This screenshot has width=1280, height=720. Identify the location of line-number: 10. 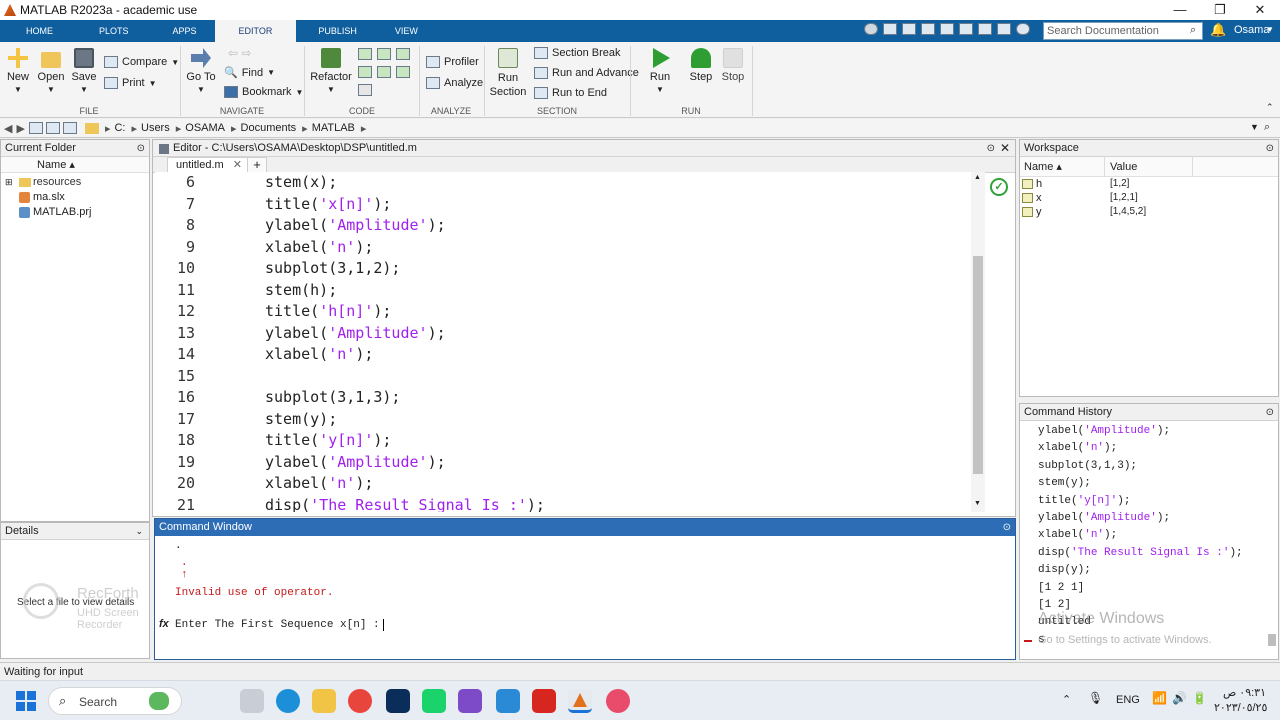
(175, 268).